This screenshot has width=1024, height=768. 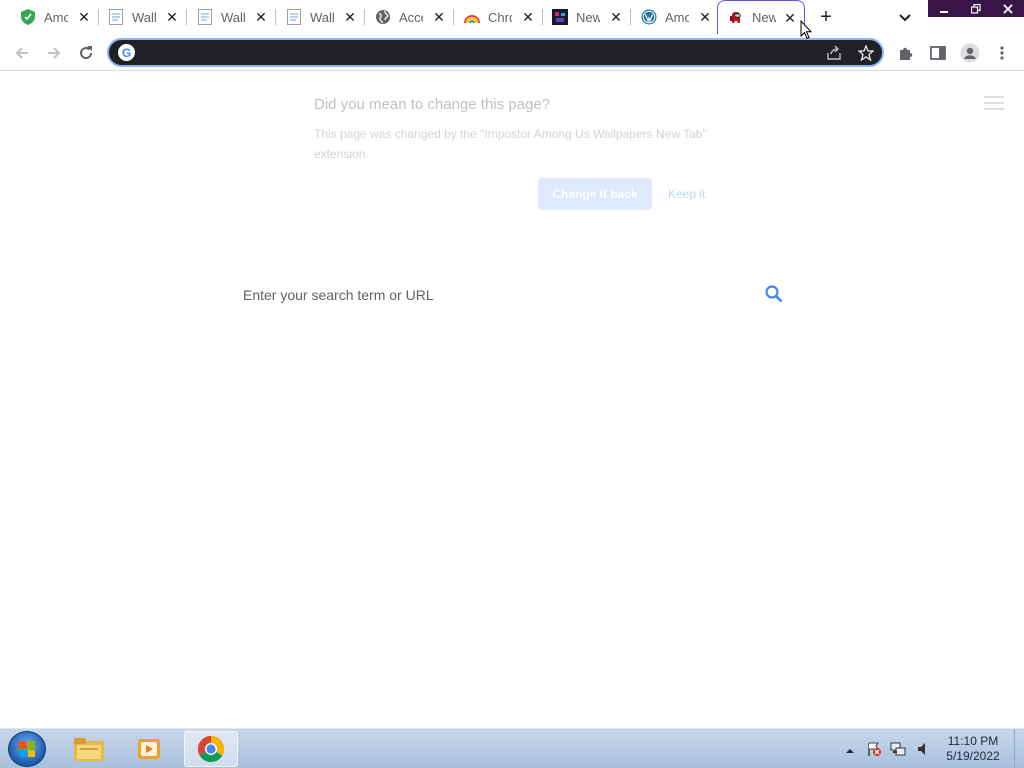 I want to click on back-button, so click(x=22, y=53).